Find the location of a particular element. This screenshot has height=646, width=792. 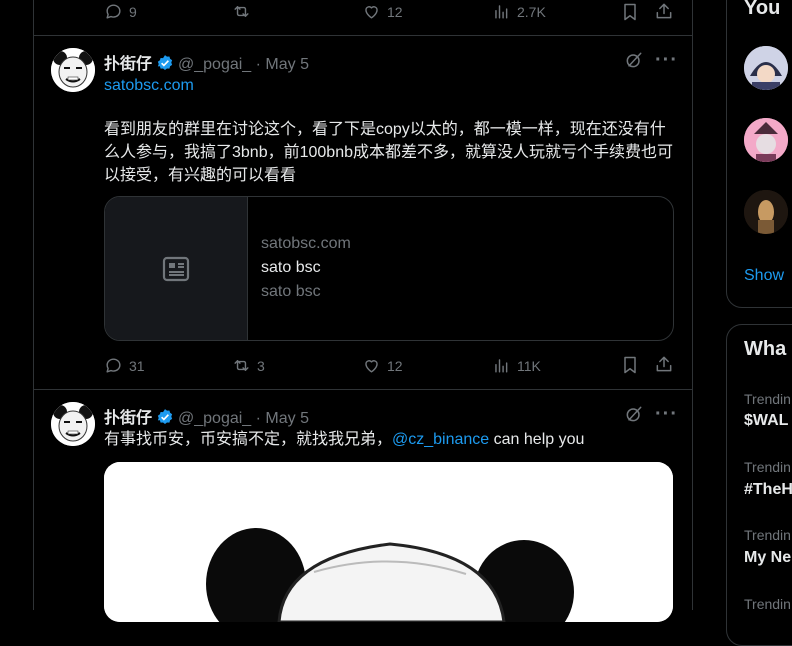

tweet-link-text: satobsc.com is located at coordinates (149, 85).